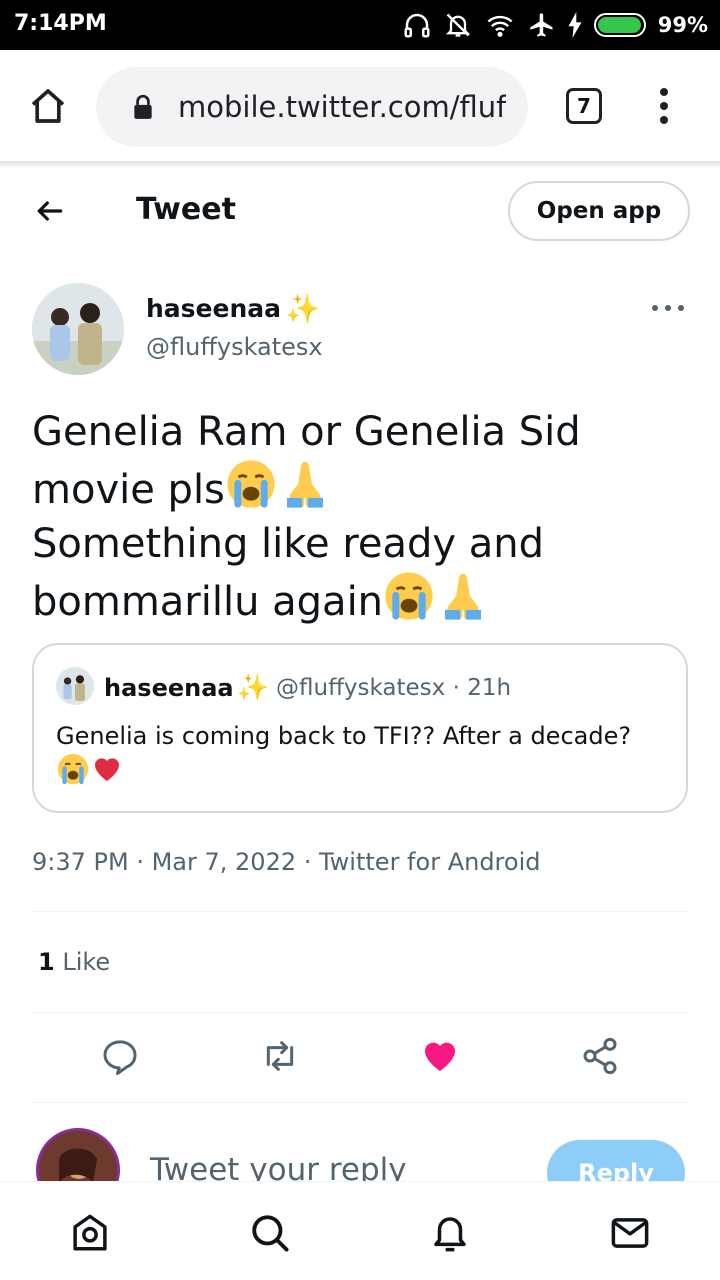 The image size is (720, 1280). Describe the element at coordinates (128, 490) in the screenshot. I see `tweet-text-line: movie pls` at that location.